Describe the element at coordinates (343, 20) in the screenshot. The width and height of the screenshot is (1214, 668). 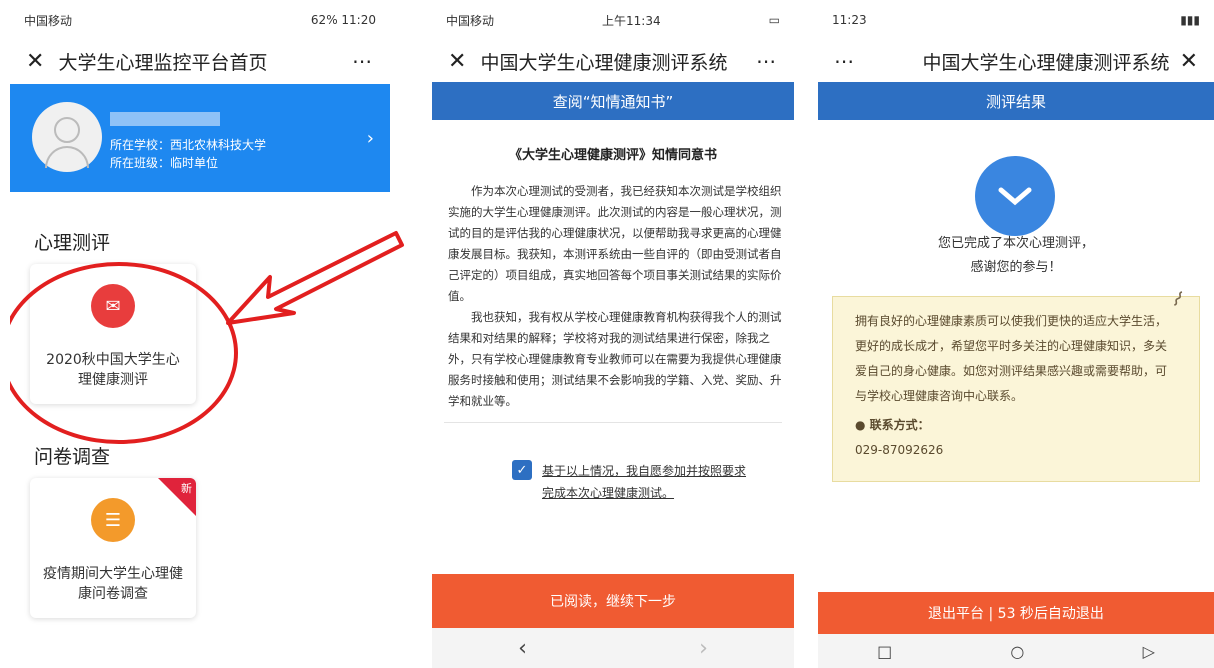
I see `status-right: 62% 11:20` at that location.